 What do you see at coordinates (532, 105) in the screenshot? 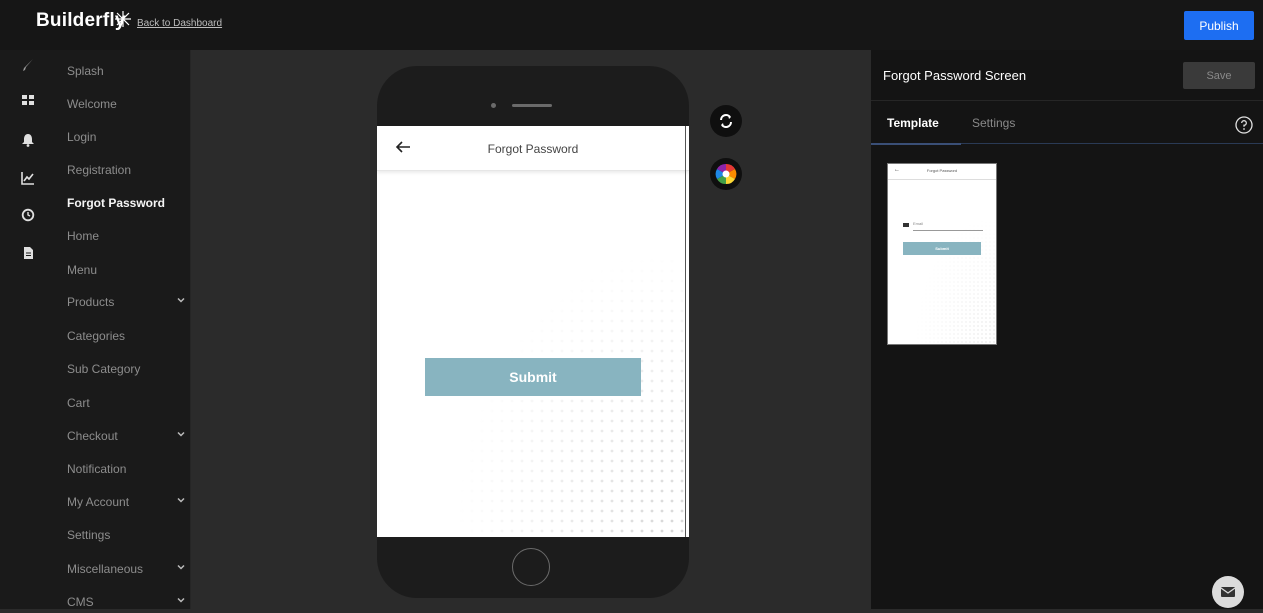
I see `phone-speaker` at bounding box center [532, 105].